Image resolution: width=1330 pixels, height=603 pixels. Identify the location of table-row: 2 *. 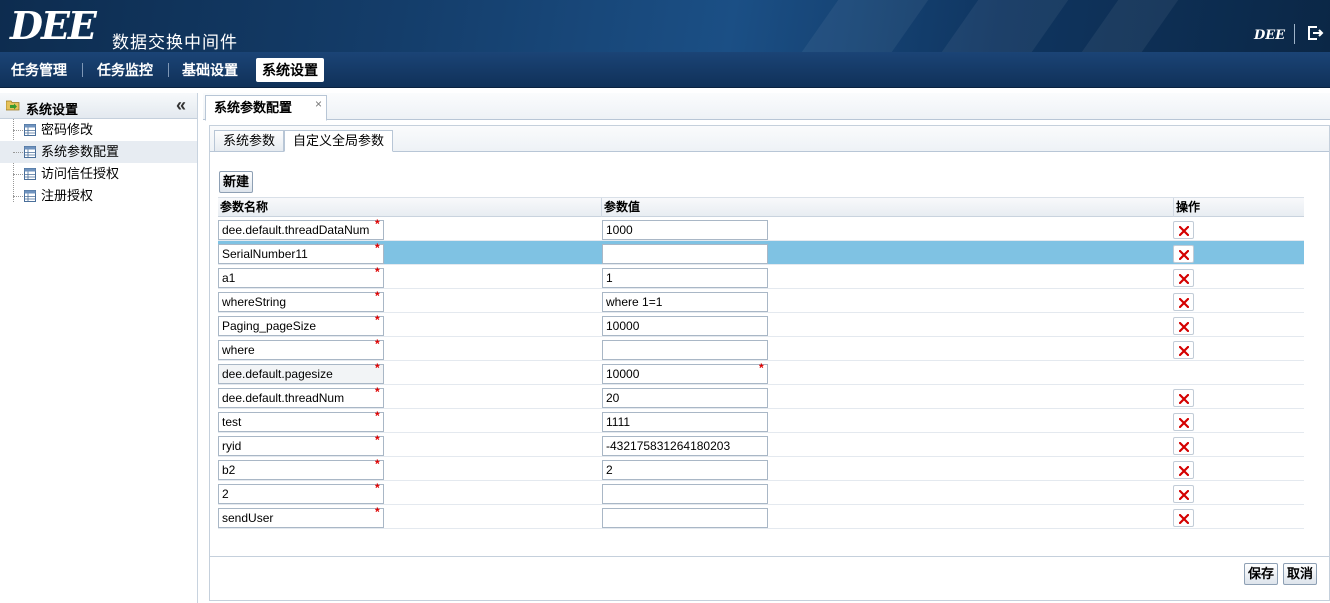
(761, 493).